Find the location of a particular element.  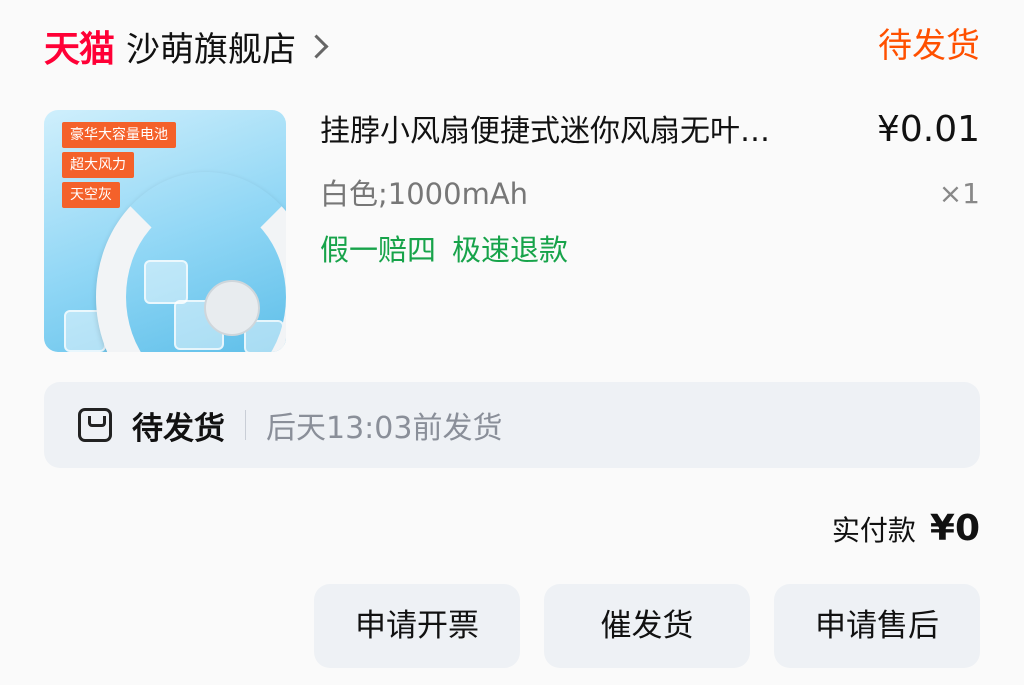

urge-shipping-button: 催发货 is located at coordinates (647, 626).